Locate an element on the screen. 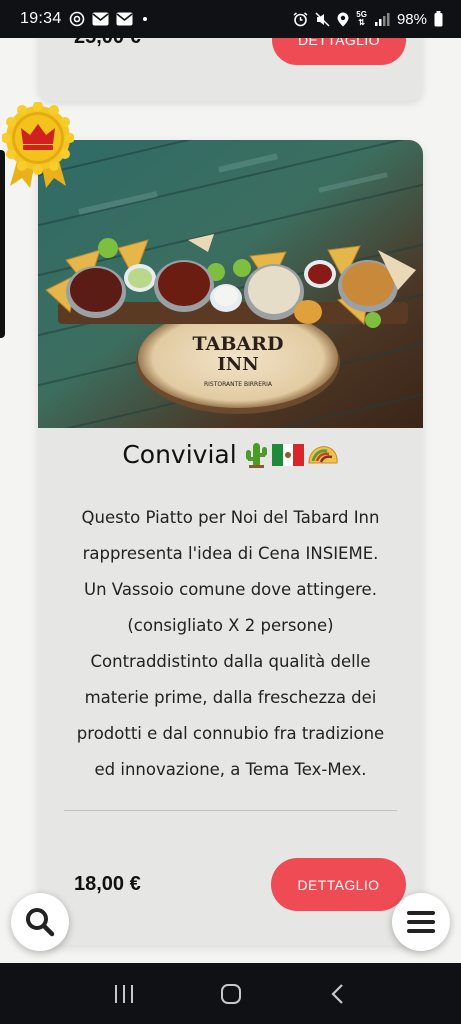 This screenshot has width=461, height=1024. dish-title-text: Convivial is located at coordinates (179, 454).